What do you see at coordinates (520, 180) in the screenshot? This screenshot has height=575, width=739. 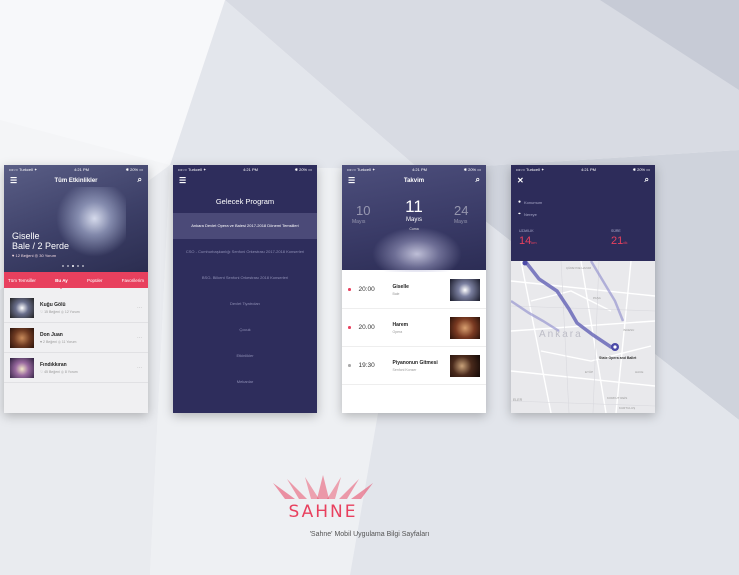 I see `close-icon: ✕` at bounding box center [520, 180].